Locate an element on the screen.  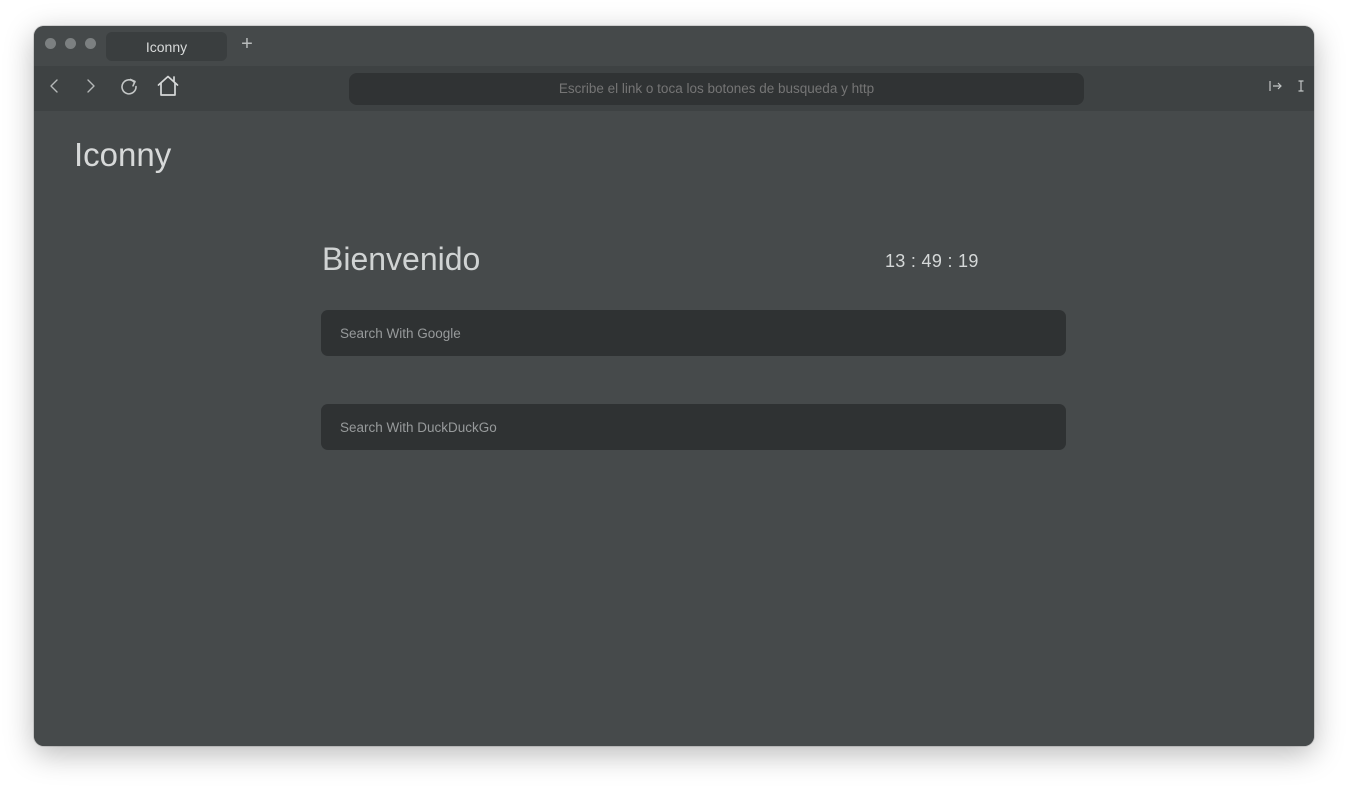
welcome-heading: Bienvenido is located at coordinates (401, 259).